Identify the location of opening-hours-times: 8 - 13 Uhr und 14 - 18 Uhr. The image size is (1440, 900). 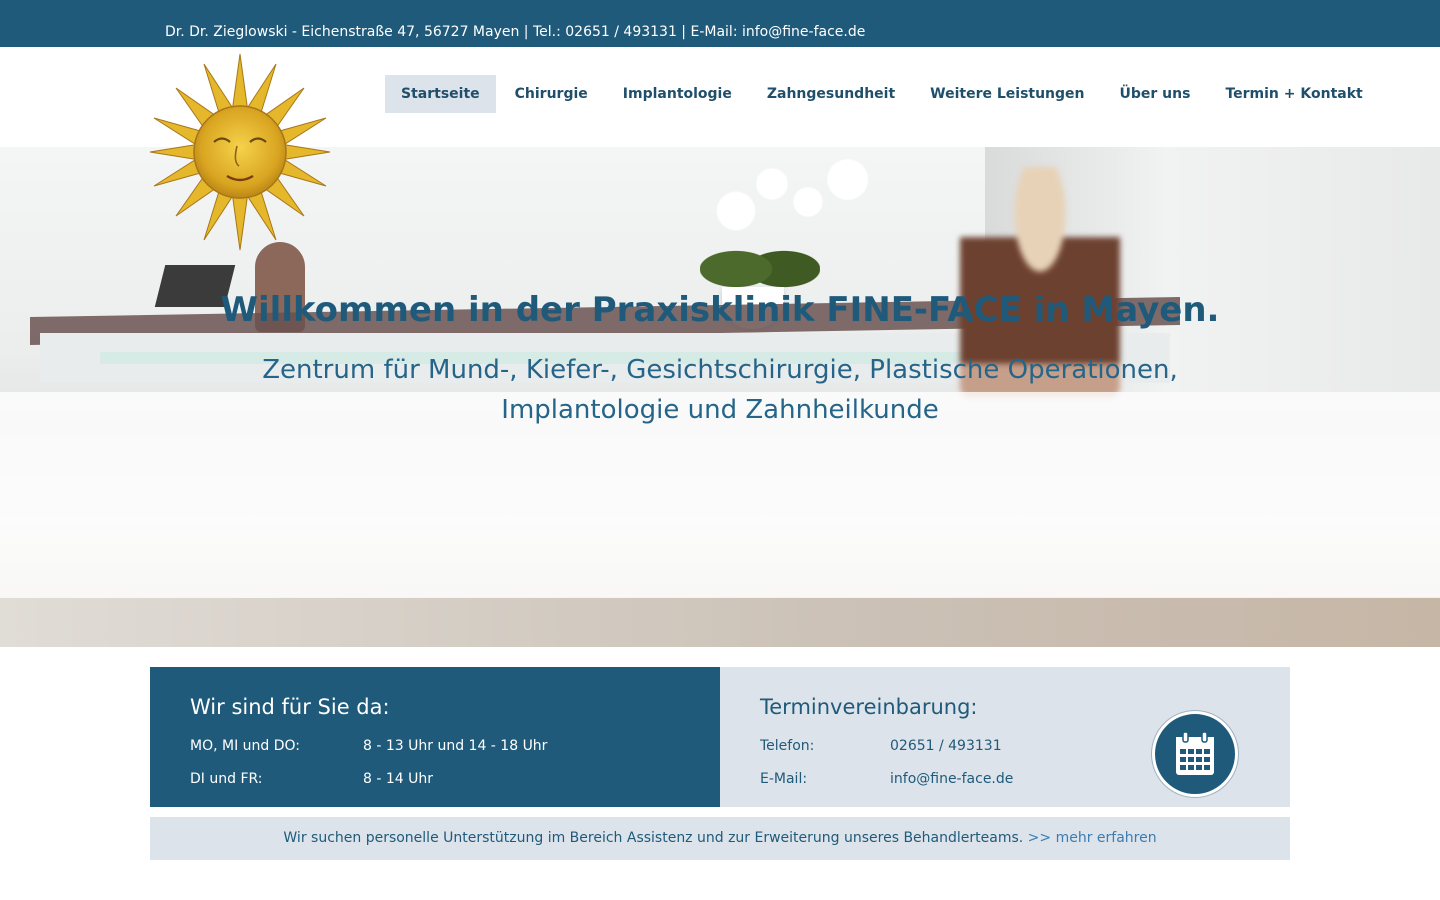
(455, 746).